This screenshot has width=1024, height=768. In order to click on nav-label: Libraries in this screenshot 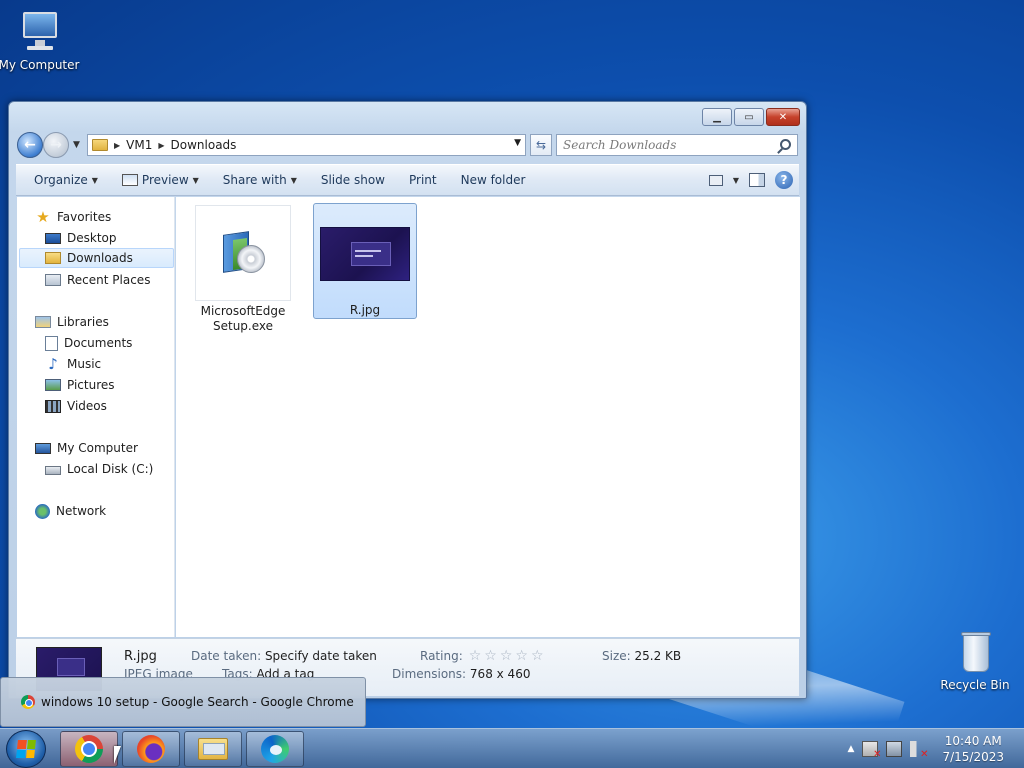, I will do `click(83, 322)`.